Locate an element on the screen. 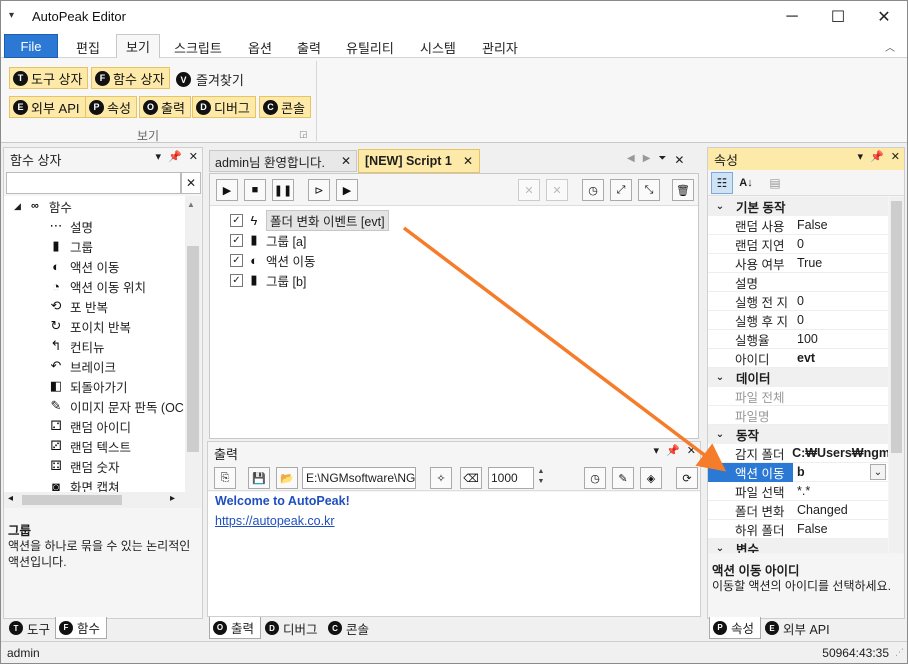  tab-output: 출력 is located at coordinates (309, 47).